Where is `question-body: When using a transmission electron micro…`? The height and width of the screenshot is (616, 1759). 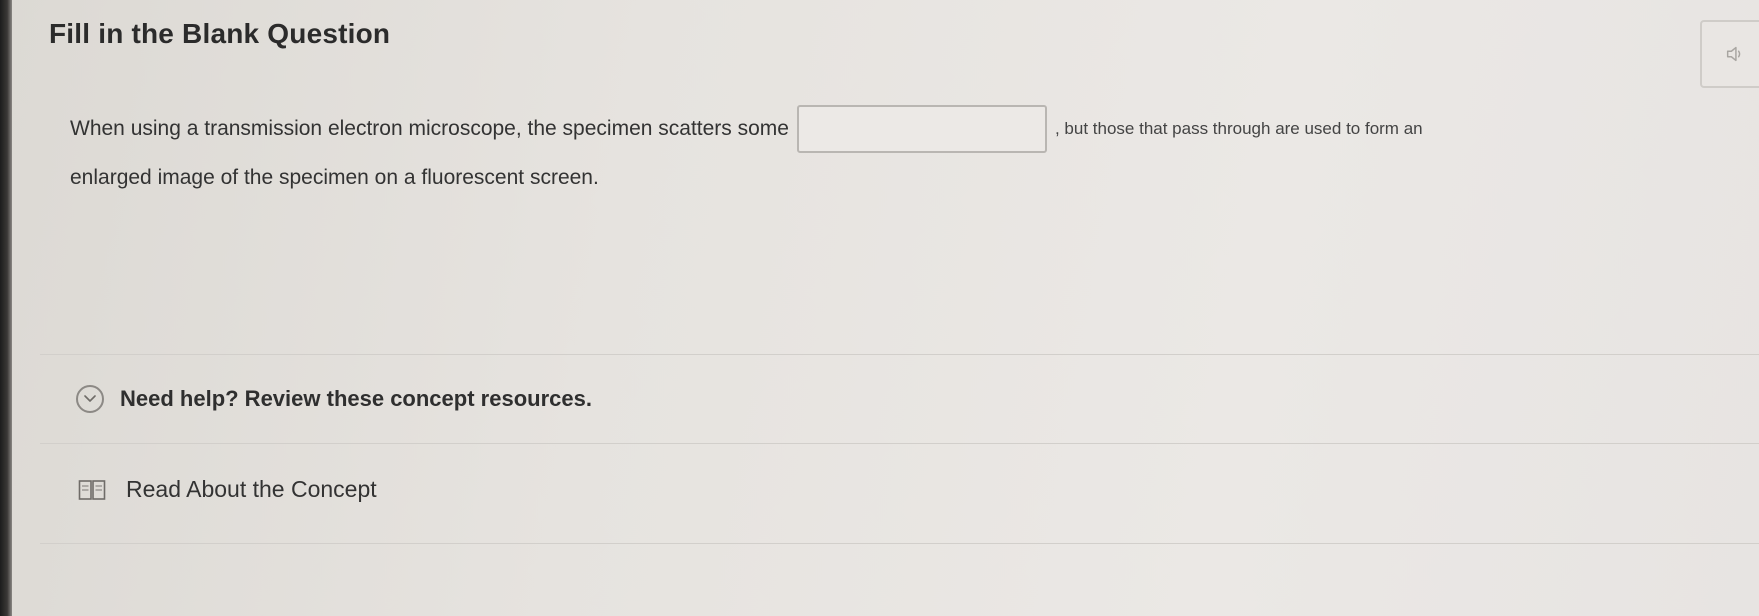
question-body: When using a transmission electron micro… is located at coordinates (880, 146).